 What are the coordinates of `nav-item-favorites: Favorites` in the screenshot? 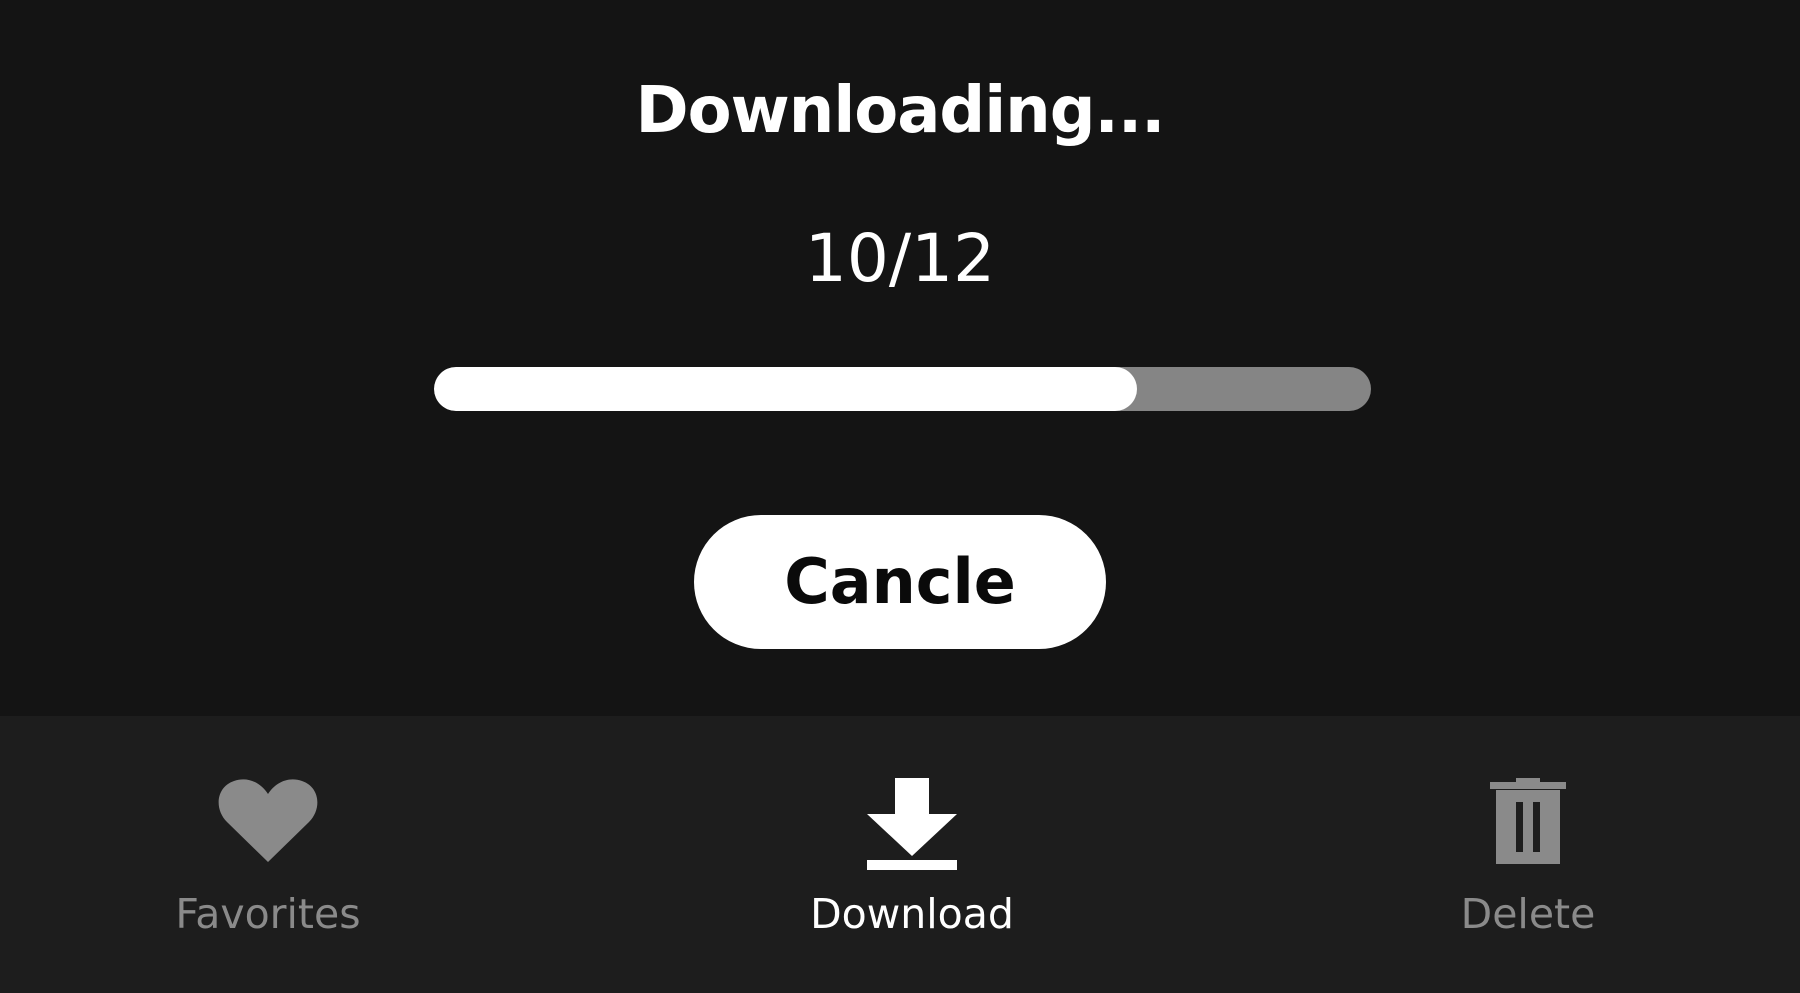 It's located at (268, 854).